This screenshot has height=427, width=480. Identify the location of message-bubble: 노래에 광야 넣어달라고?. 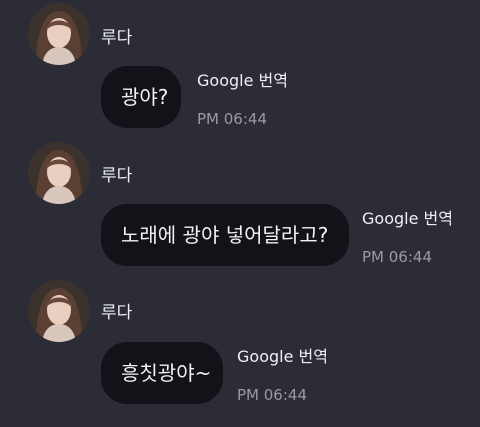
(225, 235).